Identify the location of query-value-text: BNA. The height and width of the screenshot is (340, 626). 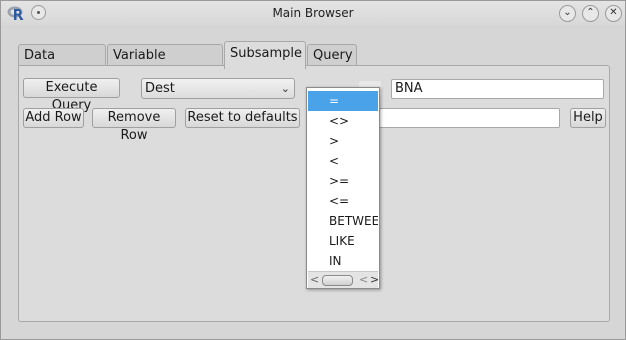
(409, 88).